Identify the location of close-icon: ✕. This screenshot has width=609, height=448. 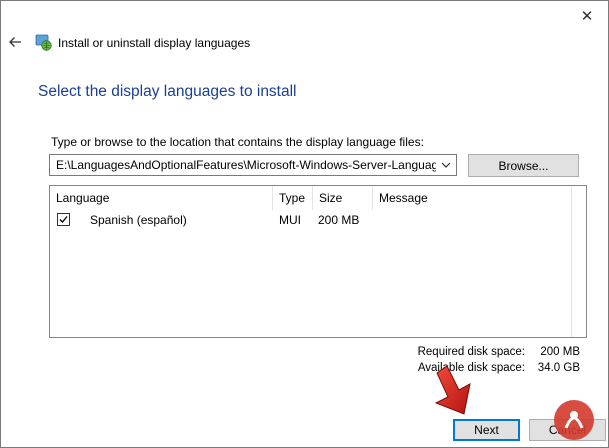
(587, 16).